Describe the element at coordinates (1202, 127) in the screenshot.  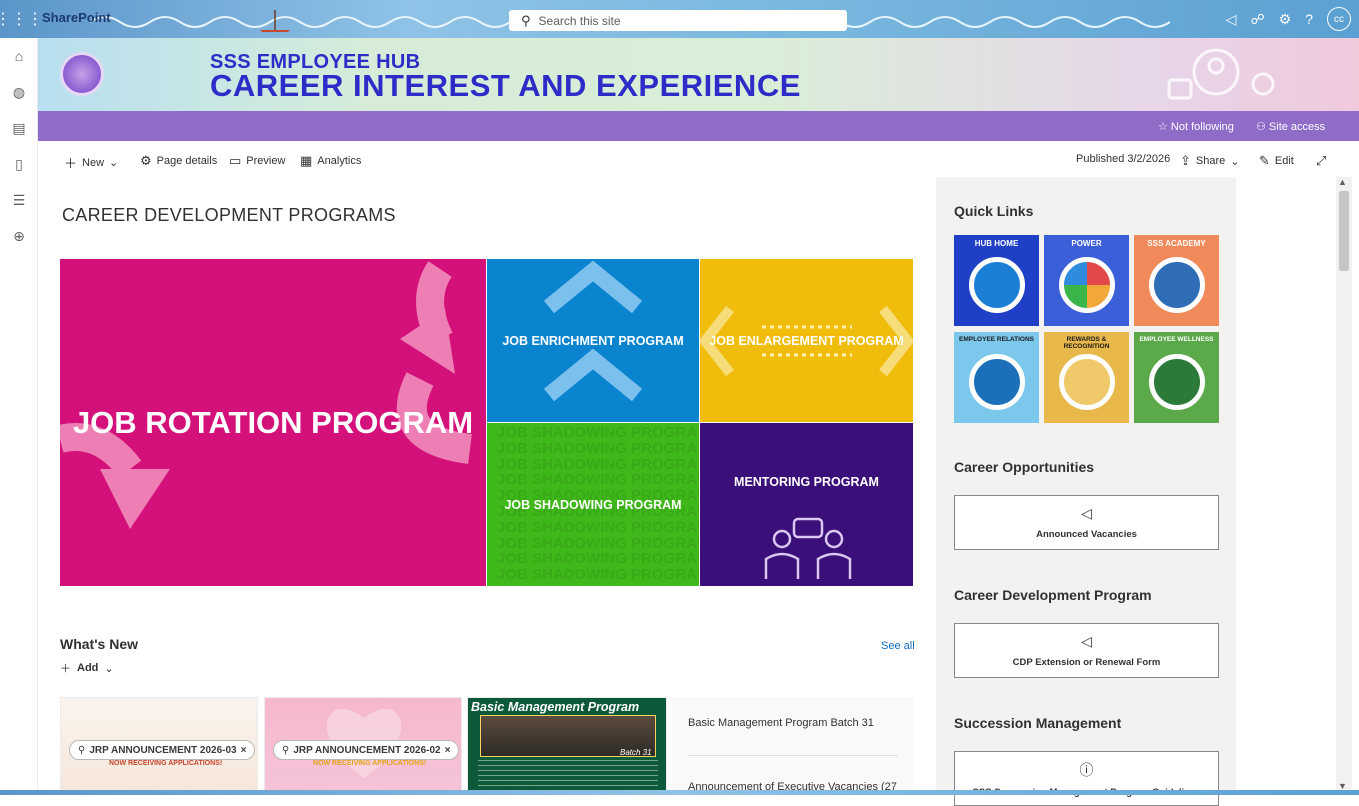
I see `follow-label: Not following` at that location.